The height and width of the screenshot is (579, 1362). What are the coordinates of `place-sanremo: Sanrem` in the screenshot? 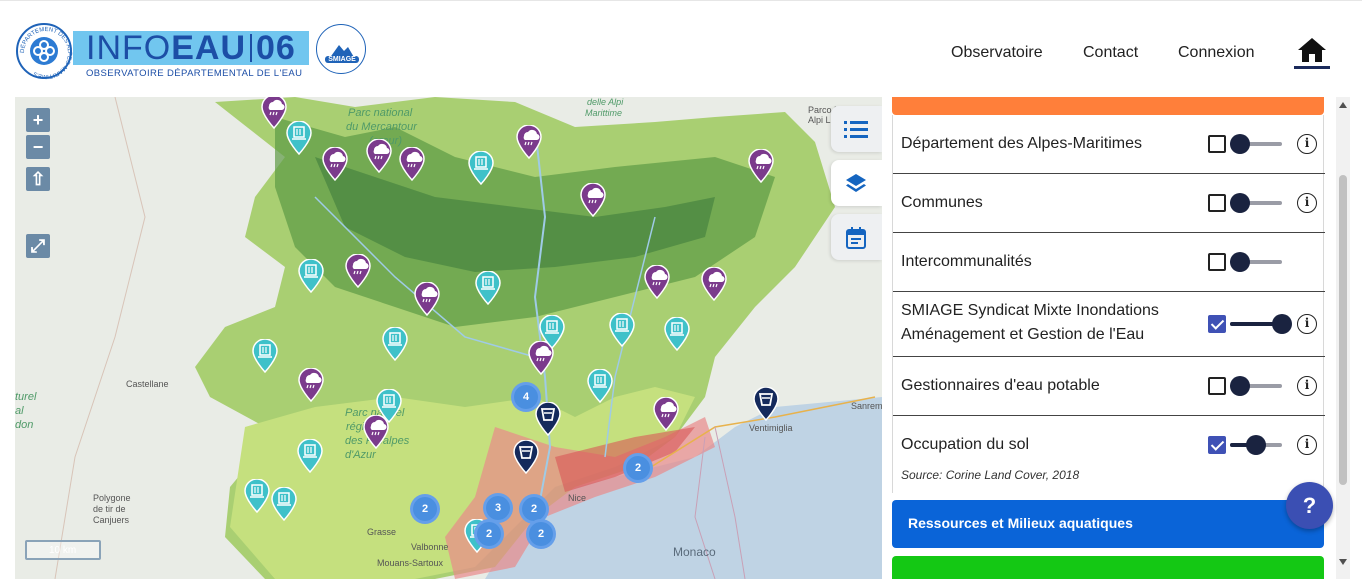 It's located at (866, 406).